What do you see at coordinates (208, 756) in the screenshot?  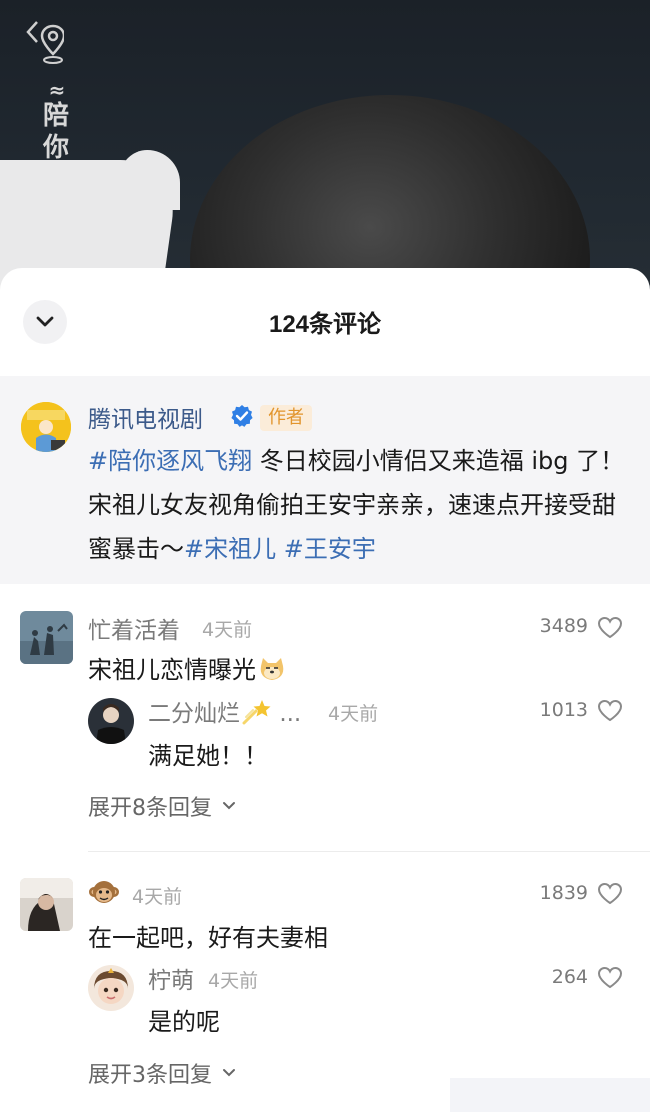 I see `reply-text: 满足她！！` at bounding box center [208, 756].